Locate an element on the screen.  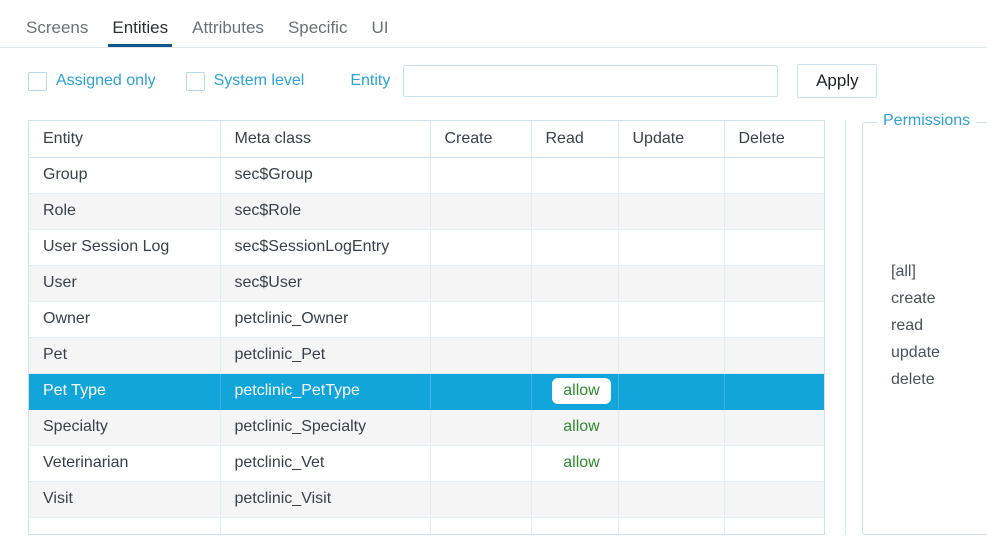
cell-meta-class: sec$Group is located at coordinates (325, 175).